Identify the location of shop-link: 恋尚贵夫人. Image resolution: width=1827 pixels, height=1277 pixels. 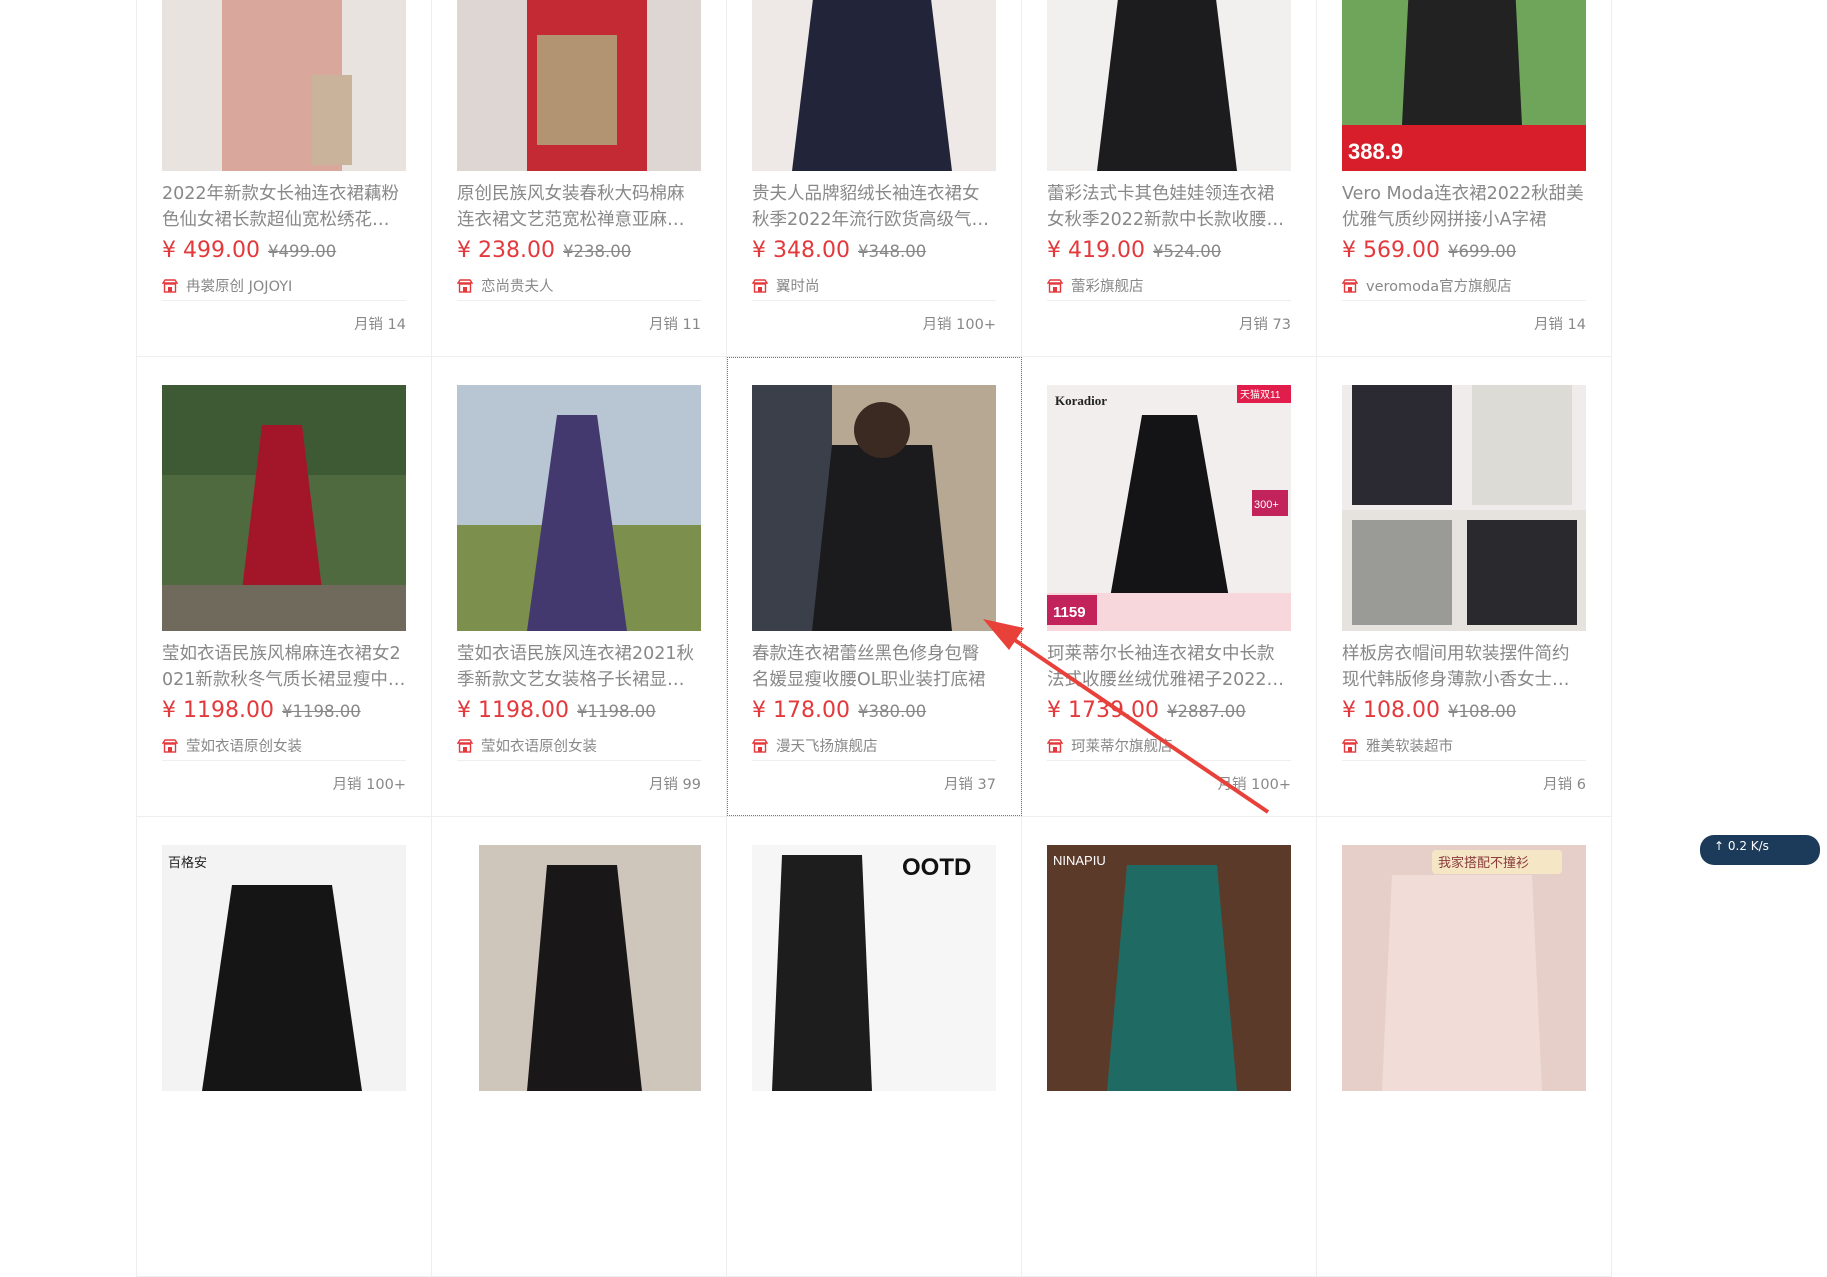
(505, 285).